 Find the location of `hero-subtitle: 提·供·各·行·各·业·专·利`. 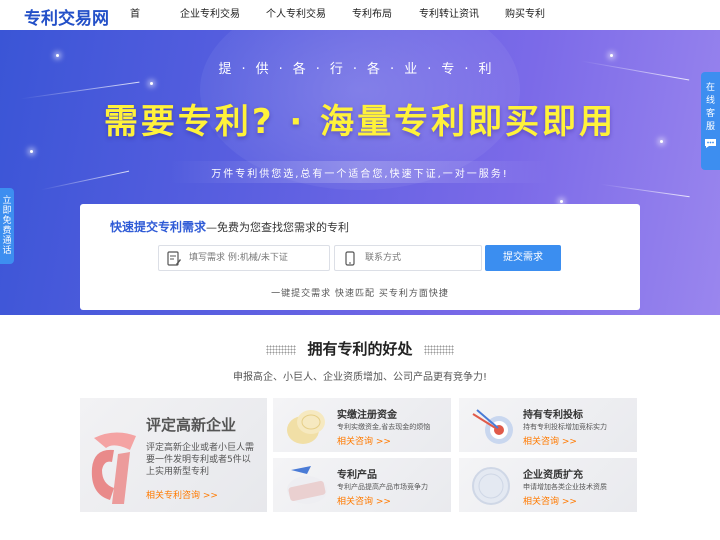

hero-subtitle: 提·供·各·行·各·业·专·利 is located at coordinates (360, 69).